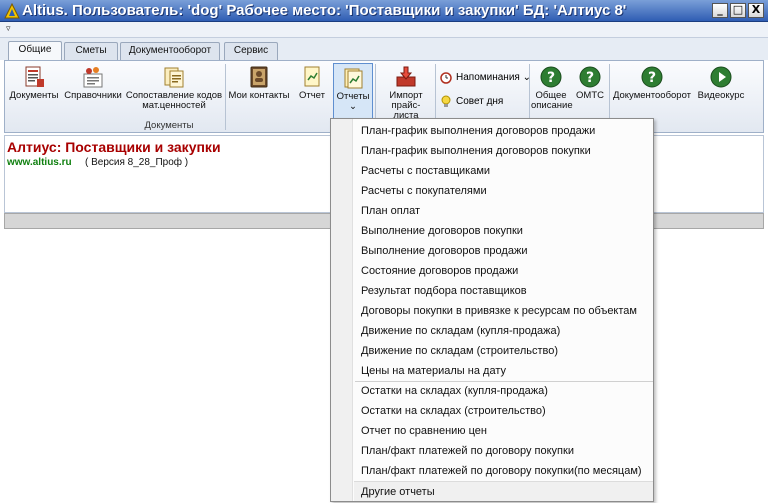 The height and width of the screenshot is (503, 768). I want to click on alarm-clock-icon, so click(446, 78).